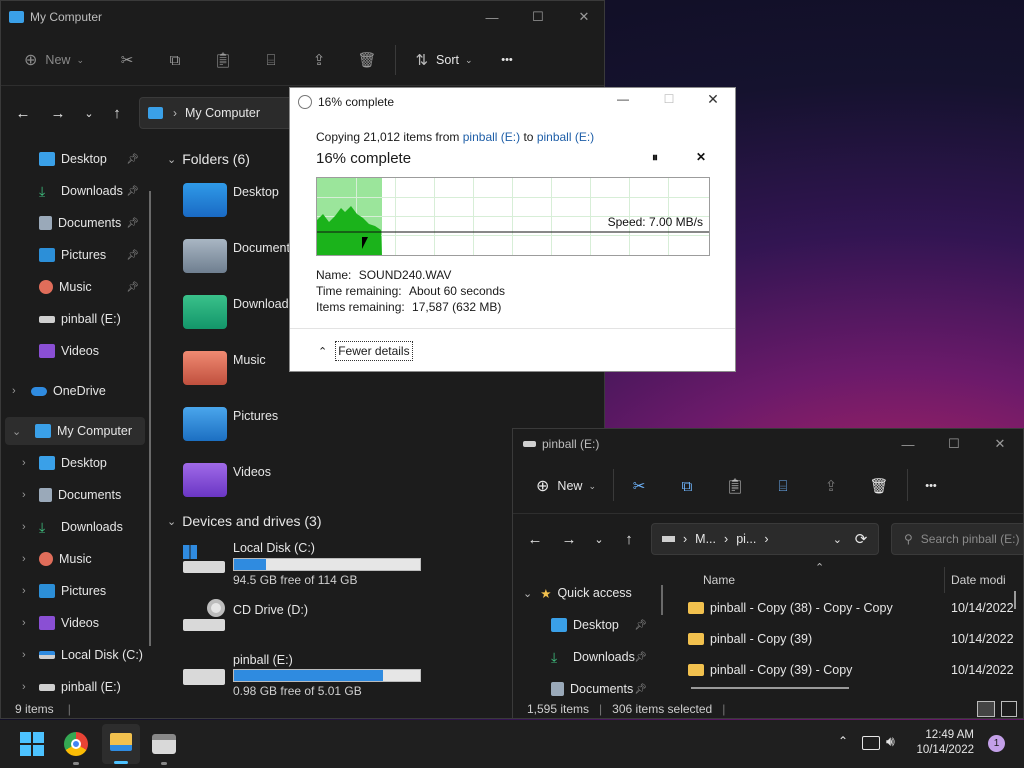 Image resolution: width=1024 pixels, height=768 pixels. What do you see at coordinates (365, 351) in the screenshot?
I see `fewer-details-button: ⌃ Fewer details` at bounding box center [365, 351].